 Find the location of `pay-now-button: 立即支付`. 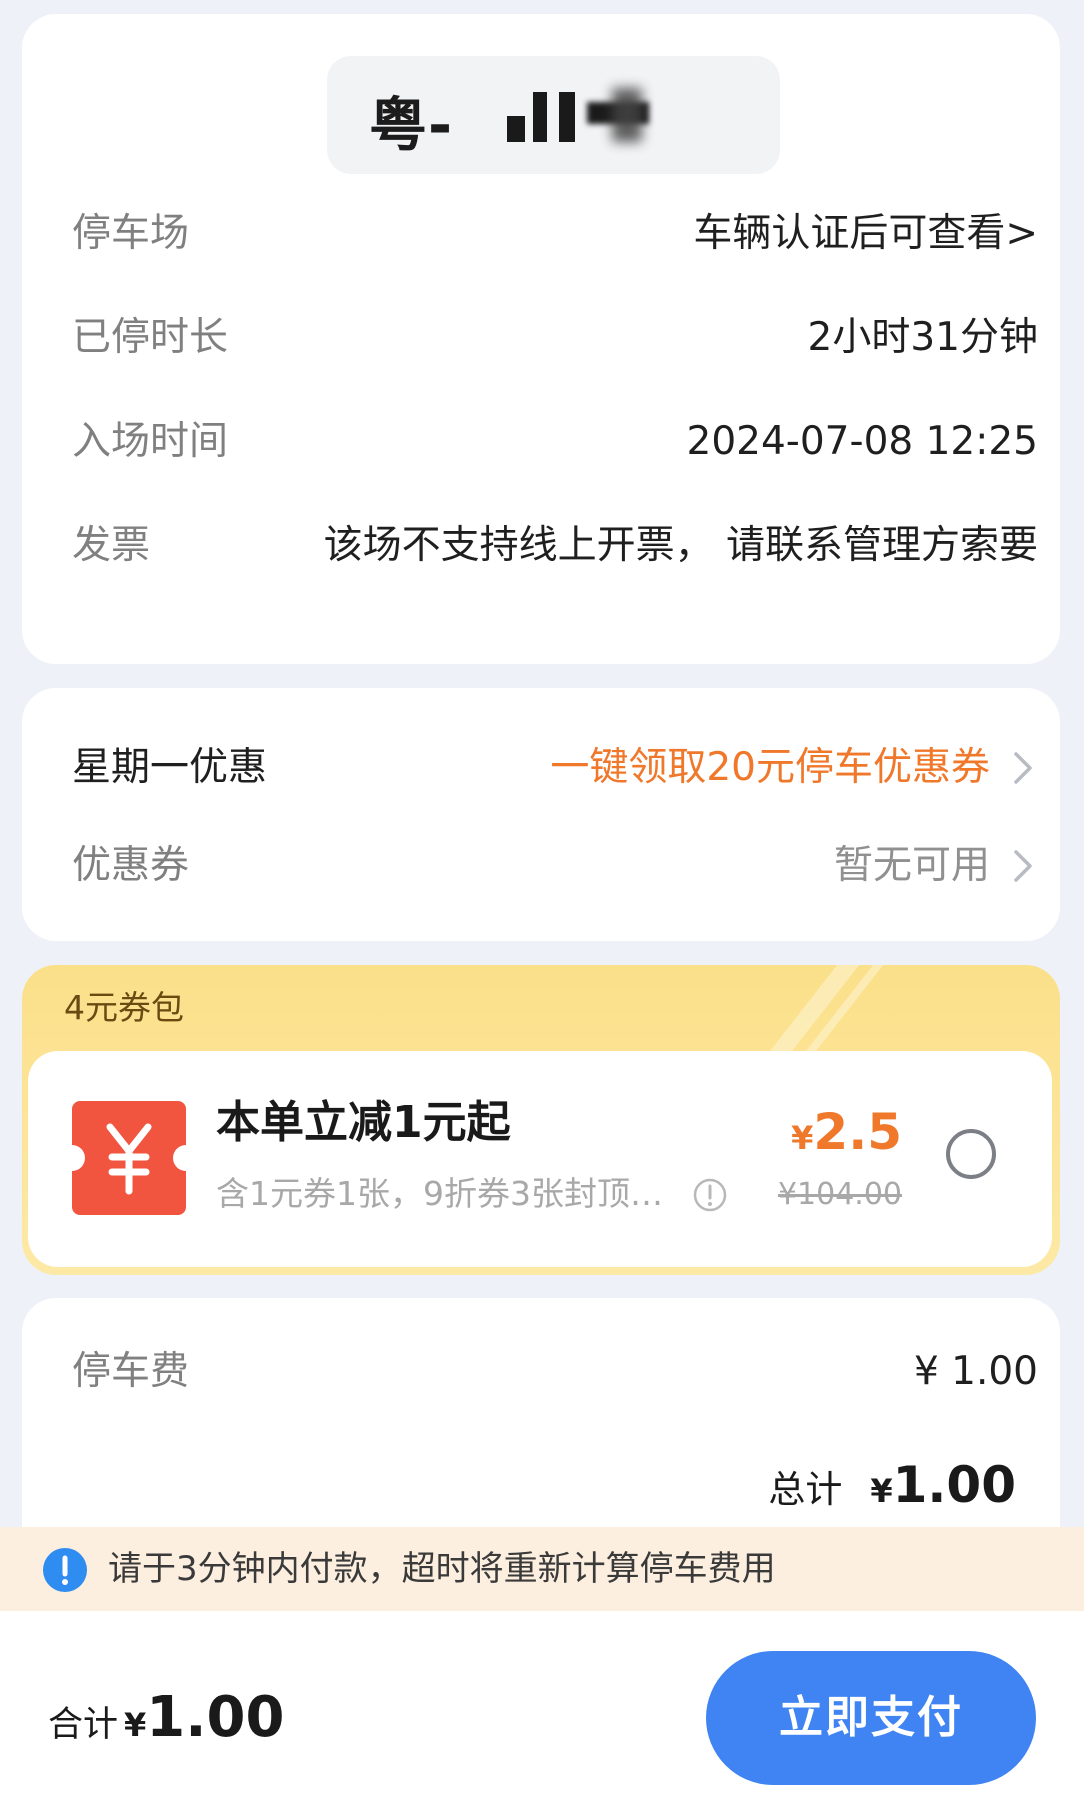

pay-now-button: 立即支付 is located at coordinates (871, 1718).